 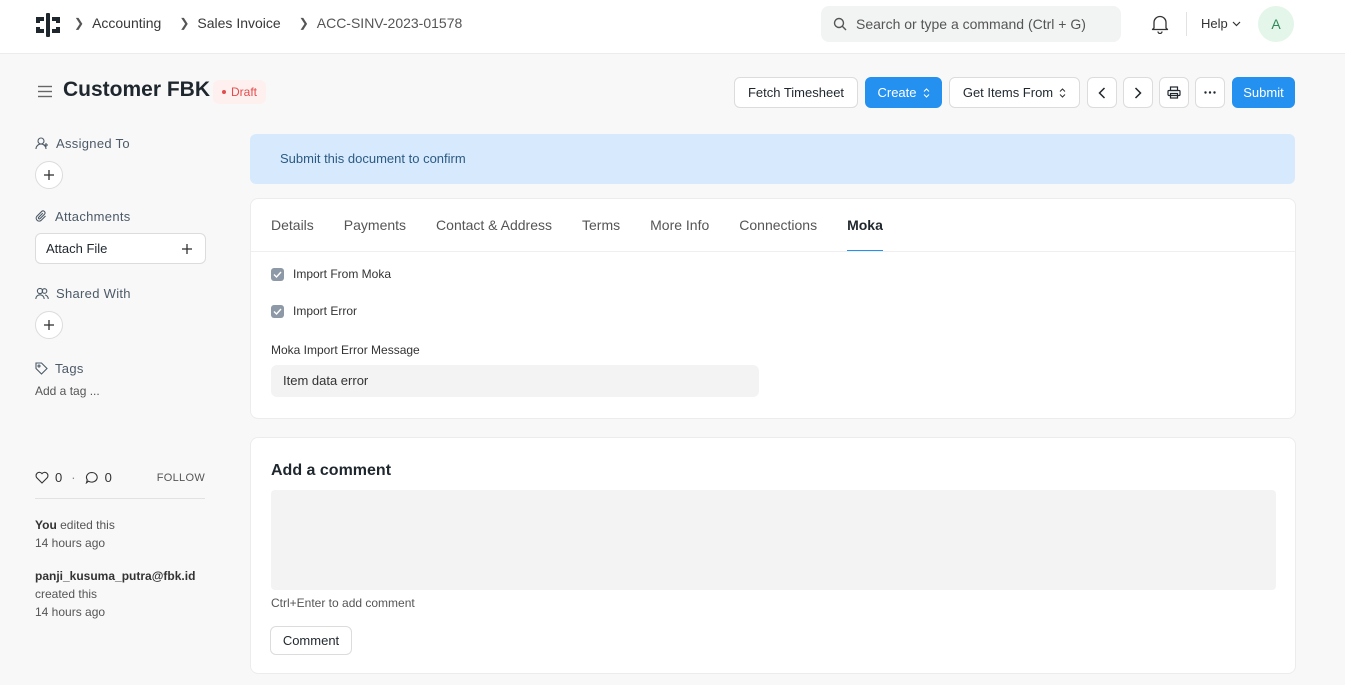 I want to click on assigned-to-label: Assigned To, so click(x=93, y=143).